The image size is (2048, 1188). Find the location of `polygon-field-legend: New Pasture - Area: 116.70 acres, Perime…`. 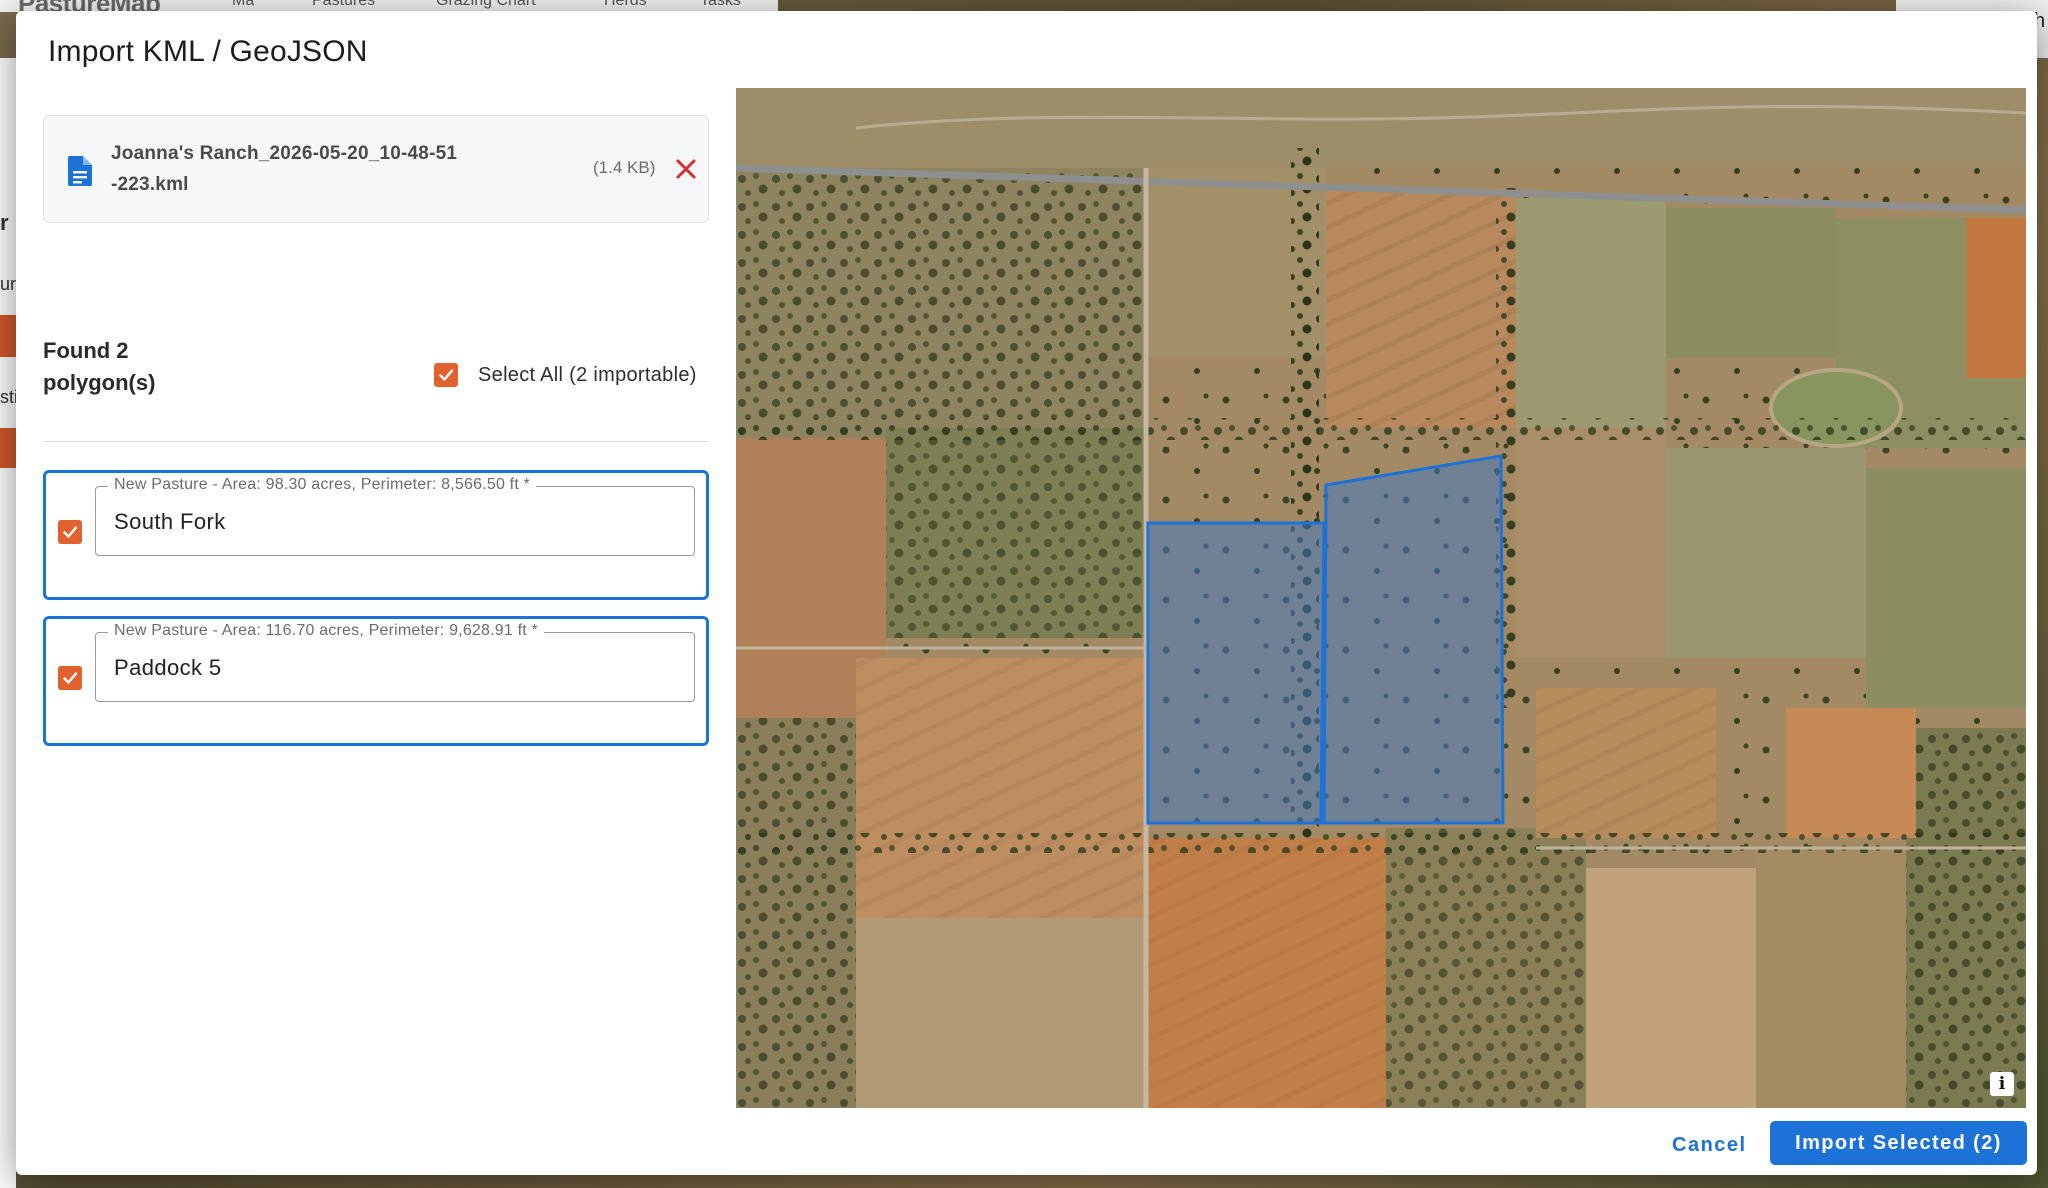

polygon-field-legend: New Pasture - Area: 116.70 acres, Perime… is located at coordinates (326, 631).